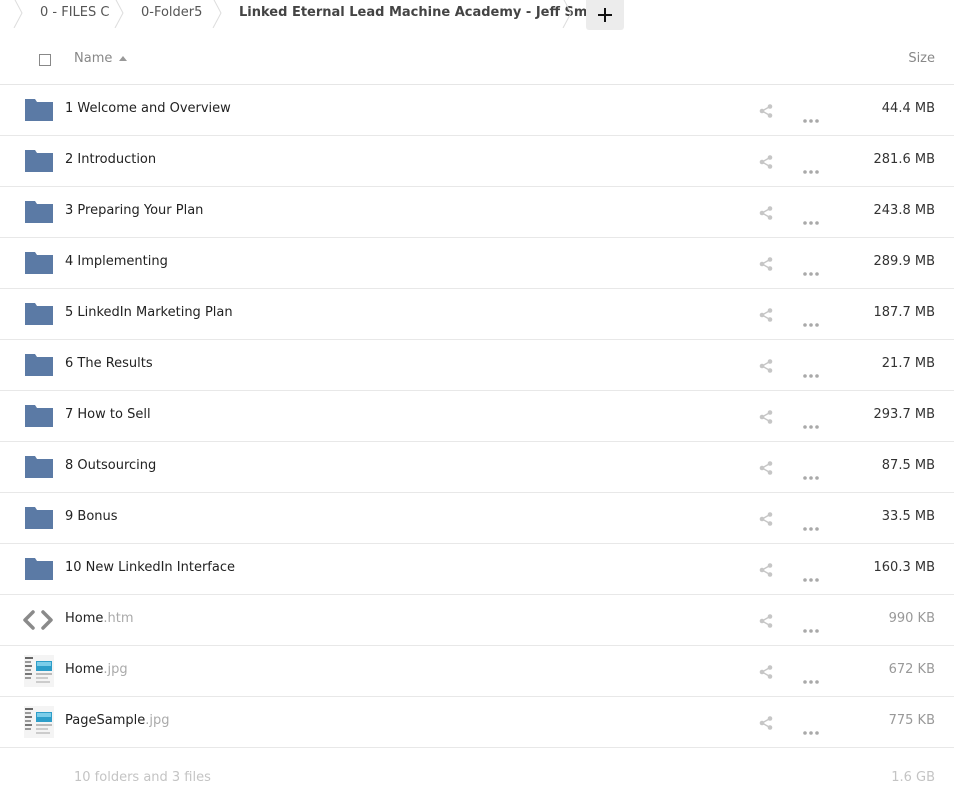 Image resolution: width=954 pixels, height=810 pixels. I want to click on file-name-base: Home, so click(84, 618).